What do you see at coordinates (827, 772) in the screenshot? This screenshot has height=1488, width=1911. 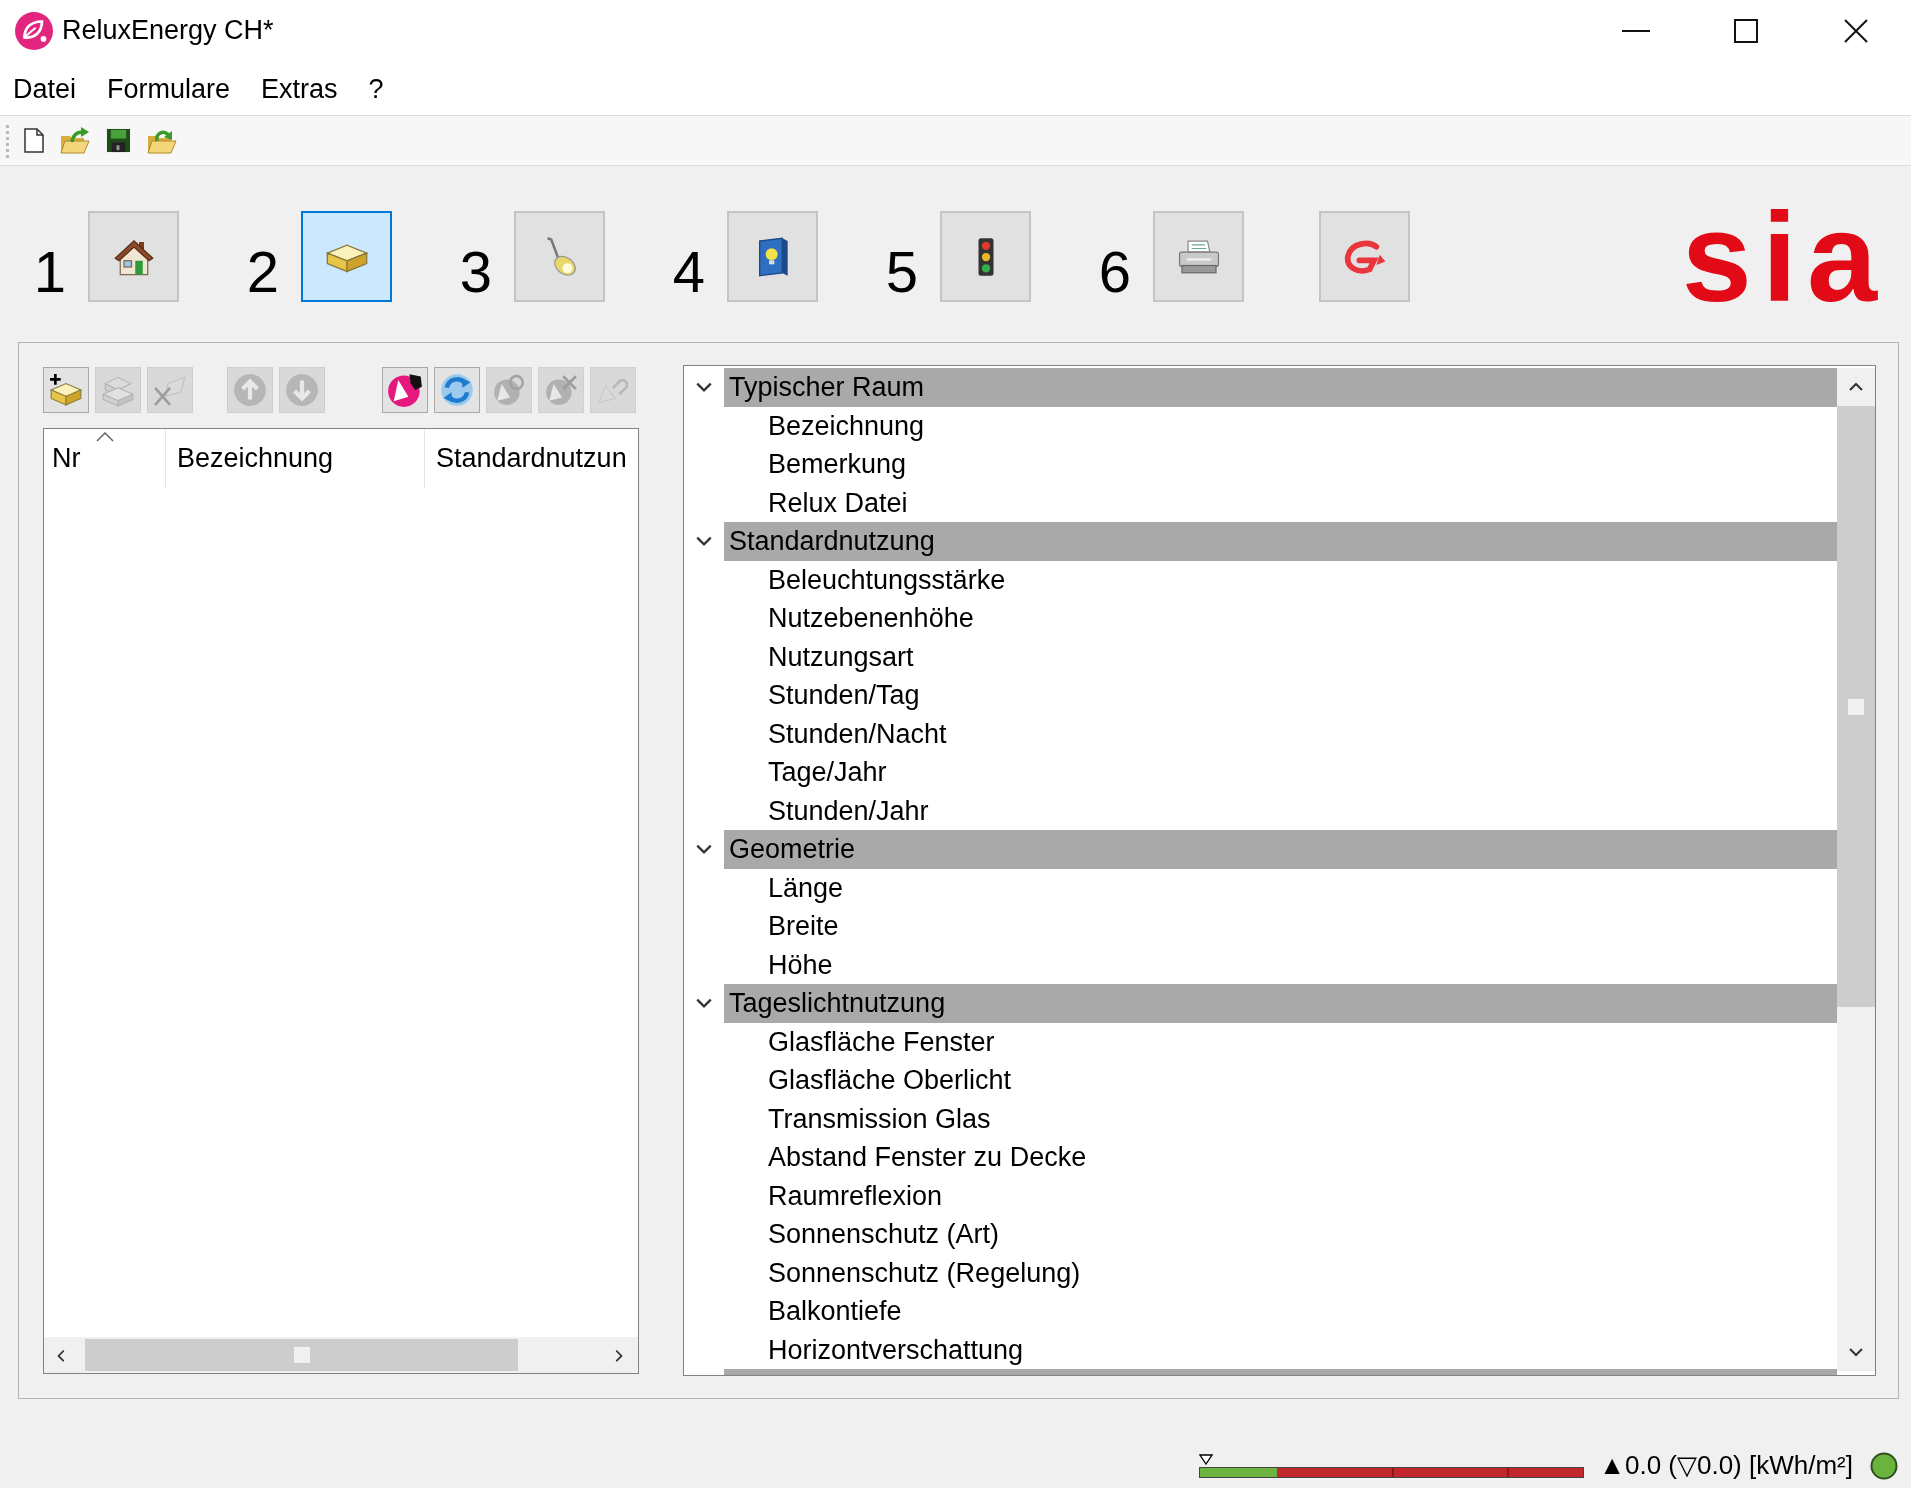 I see `tree-item: Tage/Jahr` at bounding box center [827, 772].